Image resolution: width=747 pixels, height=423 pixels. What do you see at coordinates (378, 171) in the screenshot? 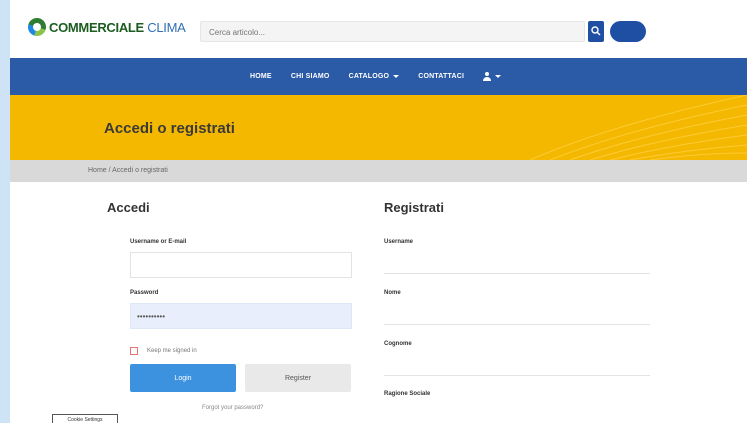
I see `breadcrumb-bar: Home / Accedi o registrati` at bounding box center [378, 171].